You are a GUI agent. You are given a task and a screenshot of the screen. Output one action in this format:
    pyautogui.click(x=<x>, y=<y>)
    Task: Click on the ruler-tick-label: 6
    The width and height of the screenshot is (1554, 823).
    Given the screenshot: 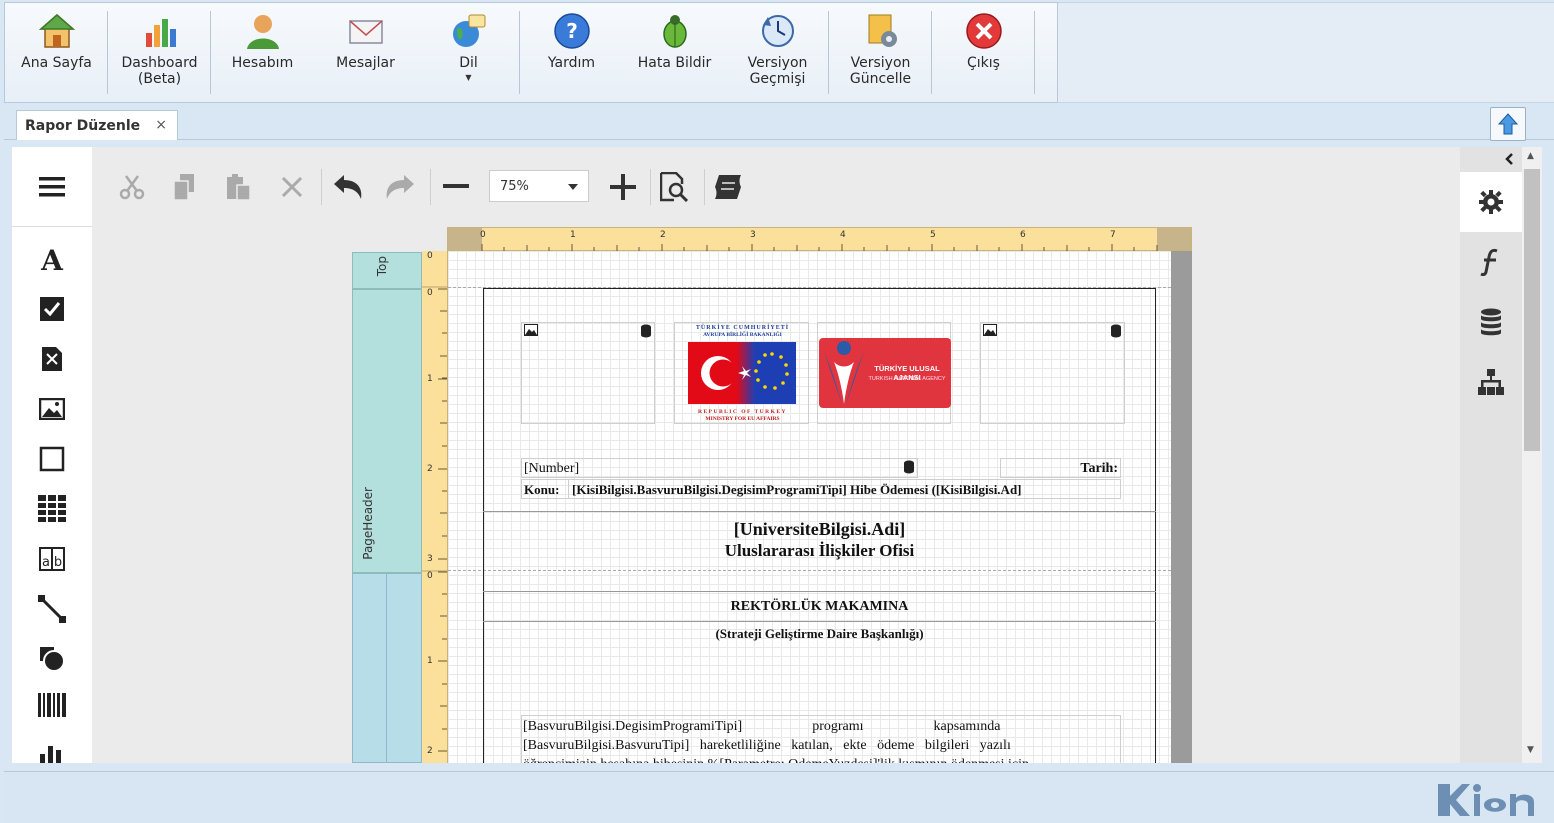 What is the action you would take?
    pyautogui.click(x=1023, y=235)
    